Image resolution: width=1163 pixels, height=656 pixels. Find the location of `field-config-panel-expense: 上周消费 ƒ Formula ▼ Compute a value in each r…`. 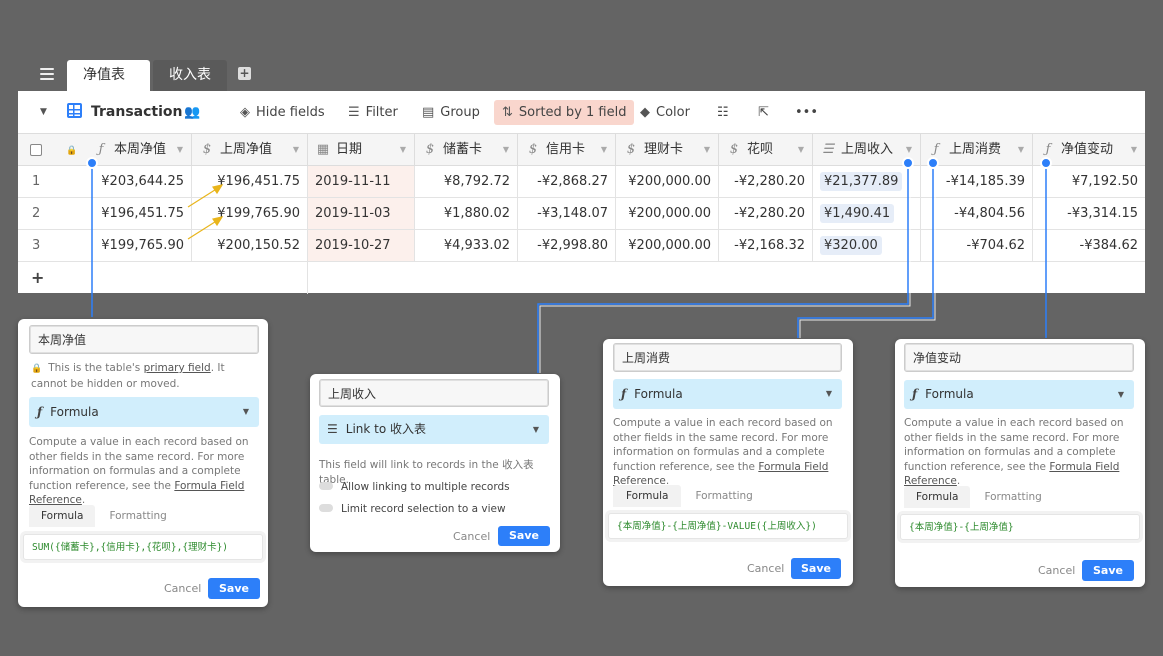

field-config-panel-expense: 上周消费 ƒ Formula ▼ Compute a value in each r… is located at coordinates (728, 462).